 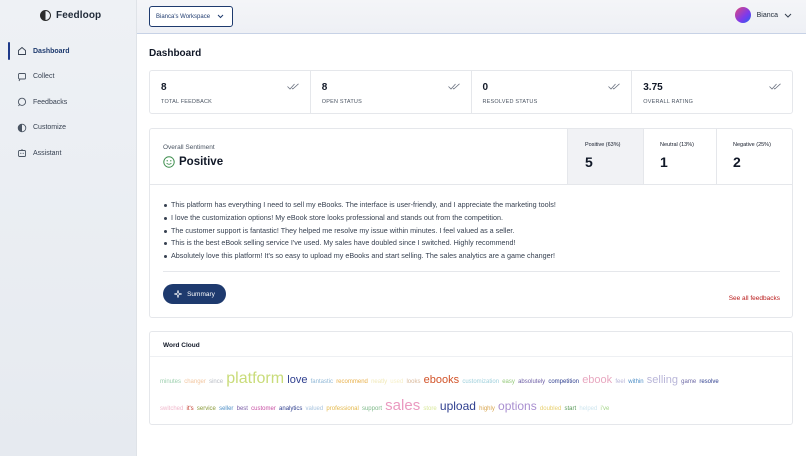 What do you see at coordinates (397, 382) in the screenshot?
I see `word-cloud-word: used` at bounding box center [397, 382].